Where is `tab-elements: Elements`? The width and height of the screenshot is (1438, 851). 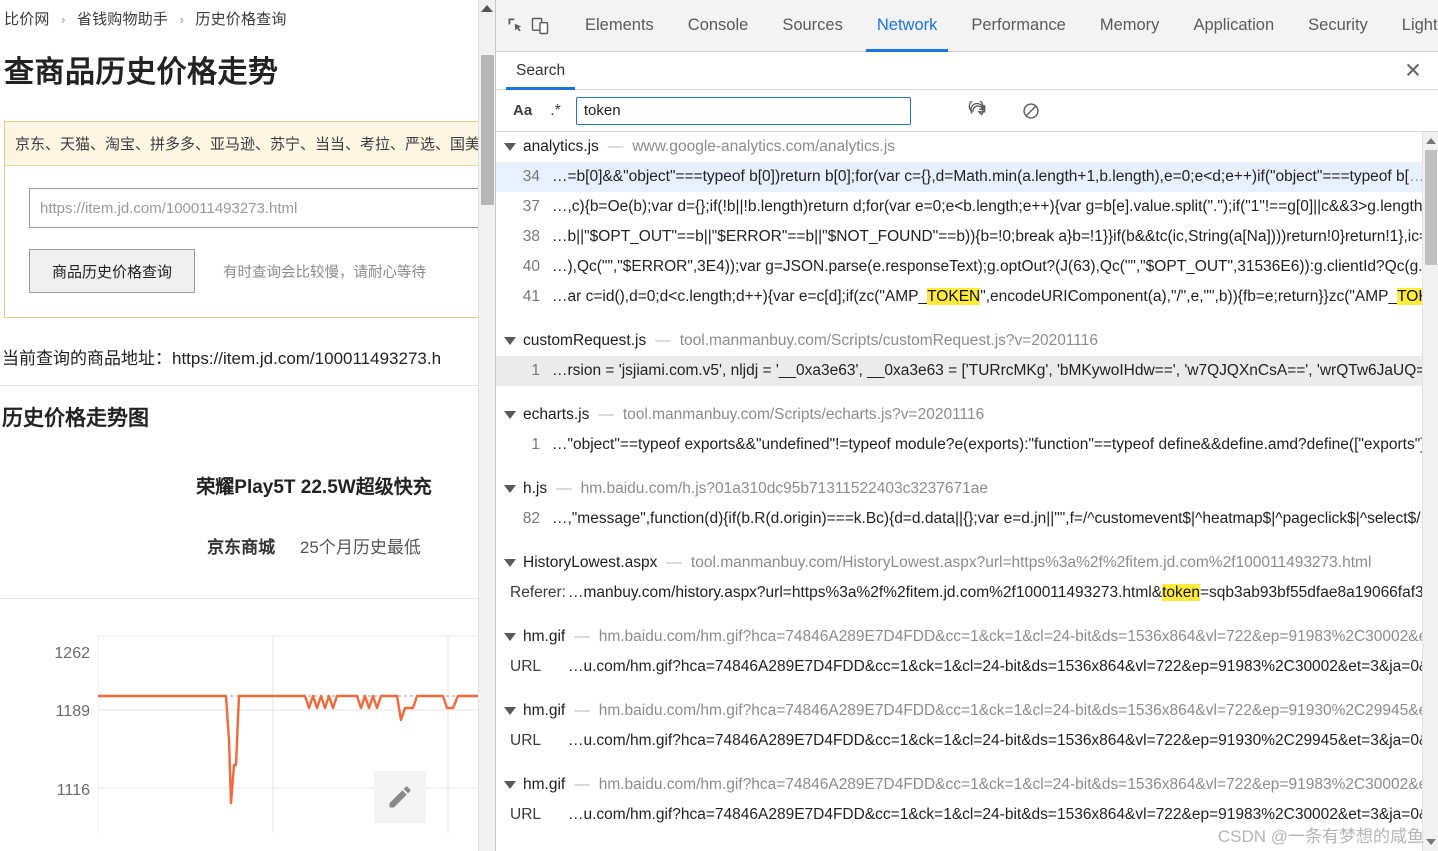 tab-elements: Elements is located at coordinates (619, 26).